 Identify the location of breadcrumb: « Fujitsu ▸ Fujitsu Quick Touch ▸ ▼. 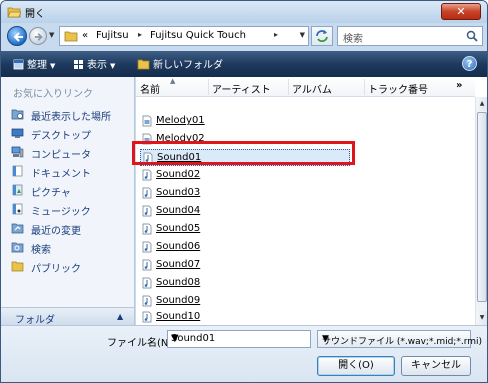
(184, 36).